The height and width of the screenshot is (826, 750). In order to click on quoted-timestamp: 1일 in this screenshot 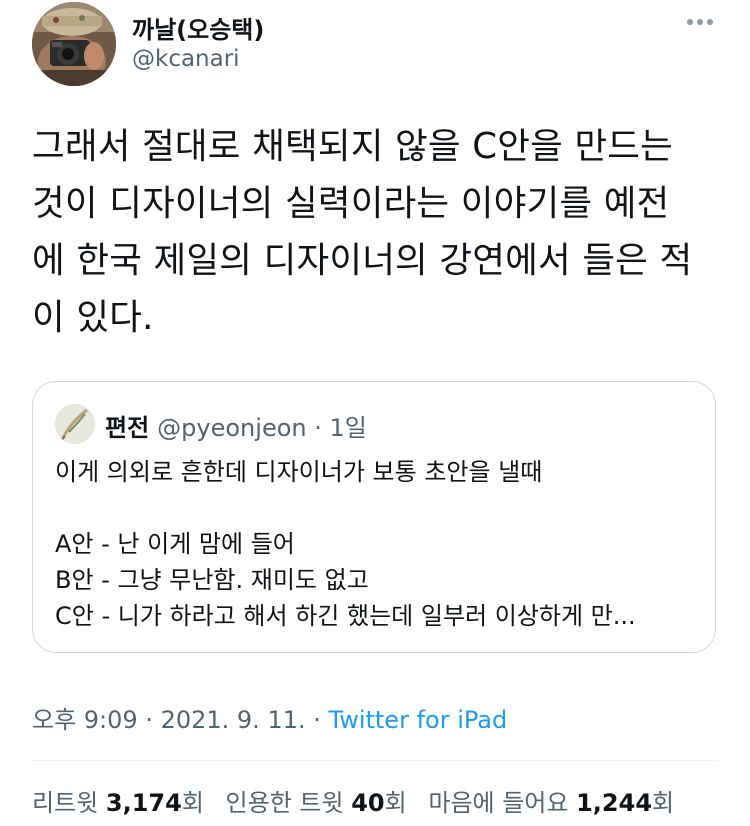, I will do `click(348, 428)`.